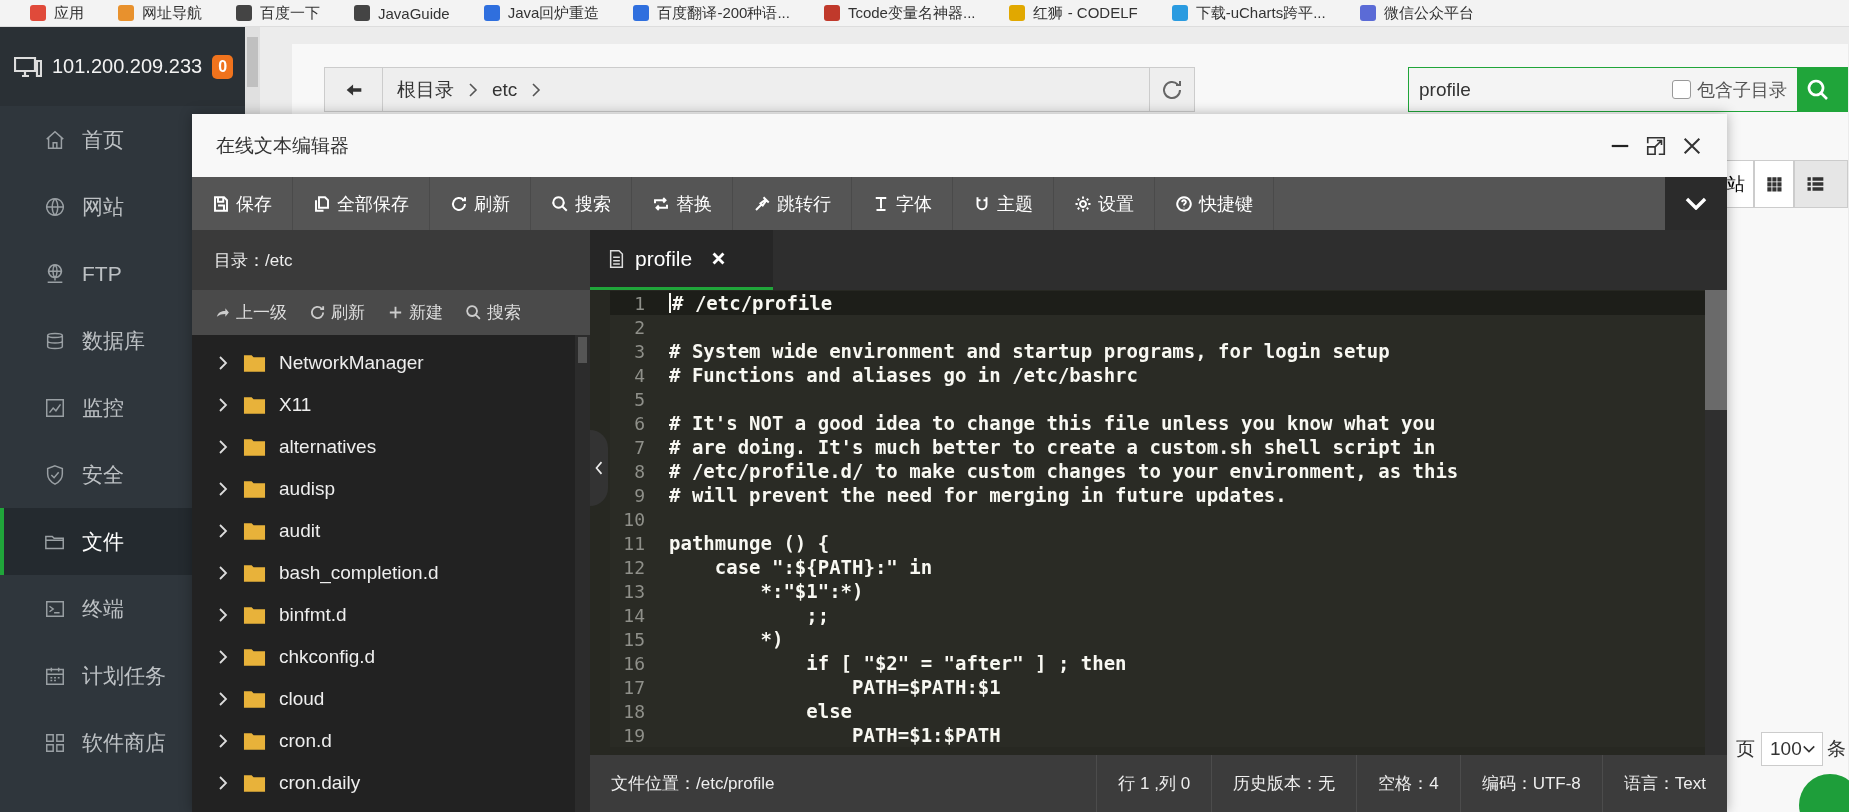 The height and width of the screenshot is (812, 1849). What do you see at coordinates (278, 13) in the screenshot?
I see `bookmark-link: 百度一下` at bounding box center [278, 13].